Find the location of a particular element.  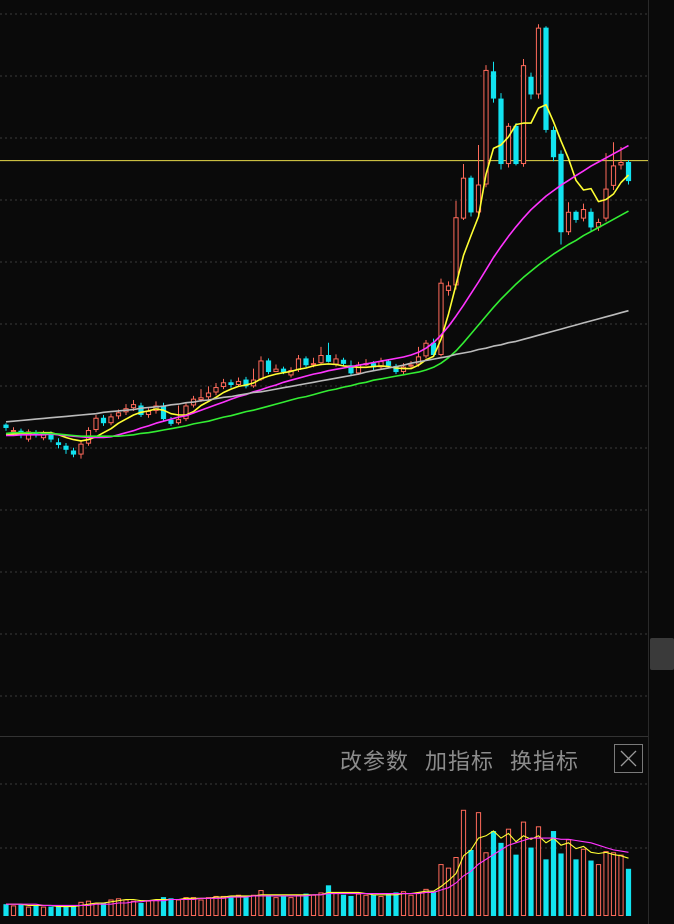

right-scrollbar is located at coordinates (661, 462).